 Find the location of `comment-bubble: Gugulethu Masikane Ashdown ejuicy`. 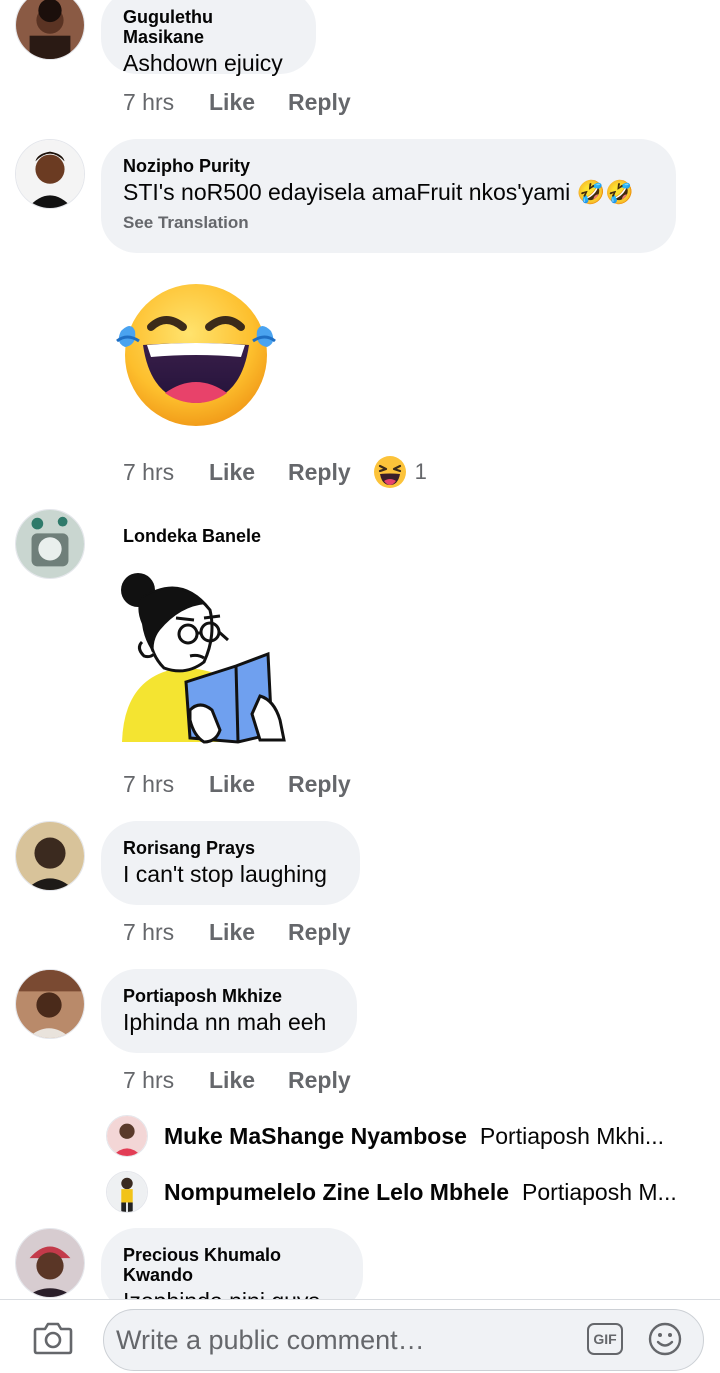

comment-bubble: Gugulethu Masikane Ashdown ejuicy is located at coordinates (208, 38).